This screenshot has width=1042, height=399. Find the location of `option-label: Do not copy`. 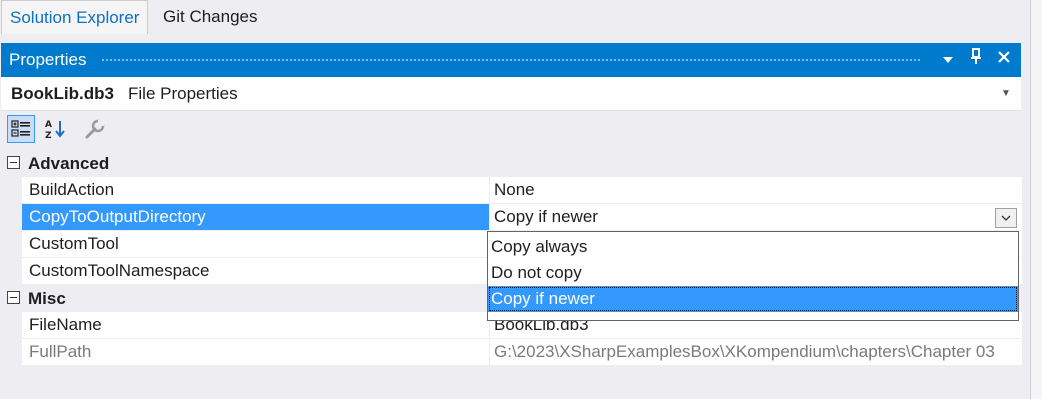

option-label: Do not copy is located at coordinates (536, 272).